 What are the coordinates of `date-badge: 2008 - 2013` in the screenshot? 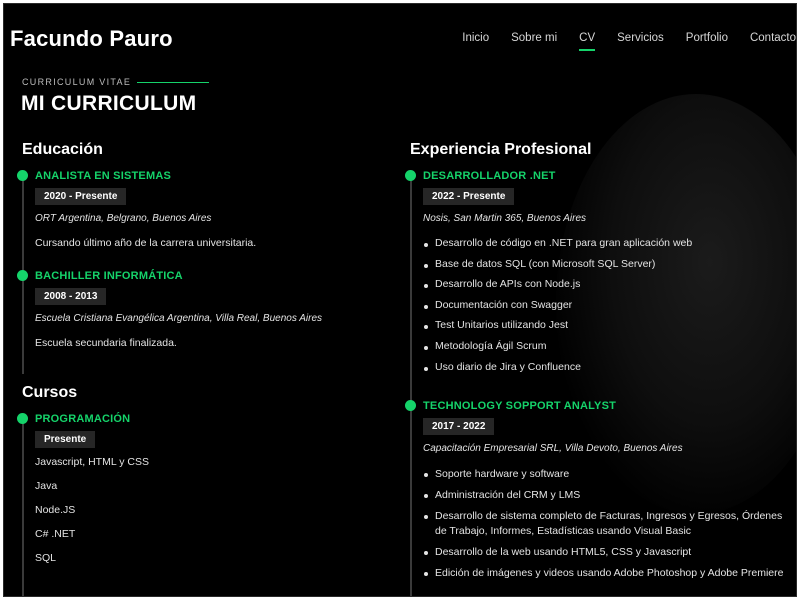 It's located at (71, 296).